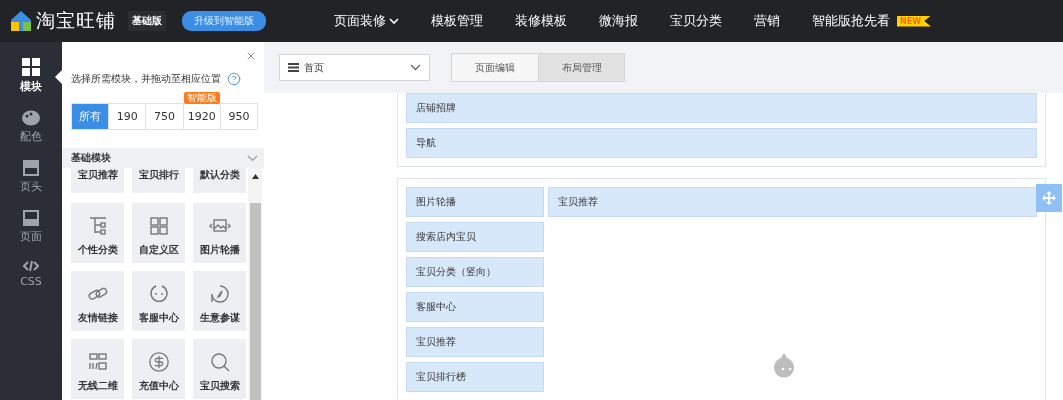 The image size is (1063, 400). What do you see at coordinates (76, 20) in the screenshot?
I see `logo-text: 淘宝旺铺` at bounding box center [76, 20].